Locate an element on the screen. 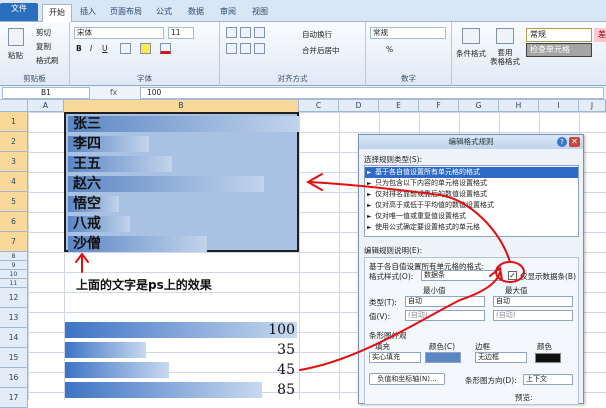 Image resolution: width=606 pixels, height=408 pixels. row-header: 12 is located at coordinates (14, 298).